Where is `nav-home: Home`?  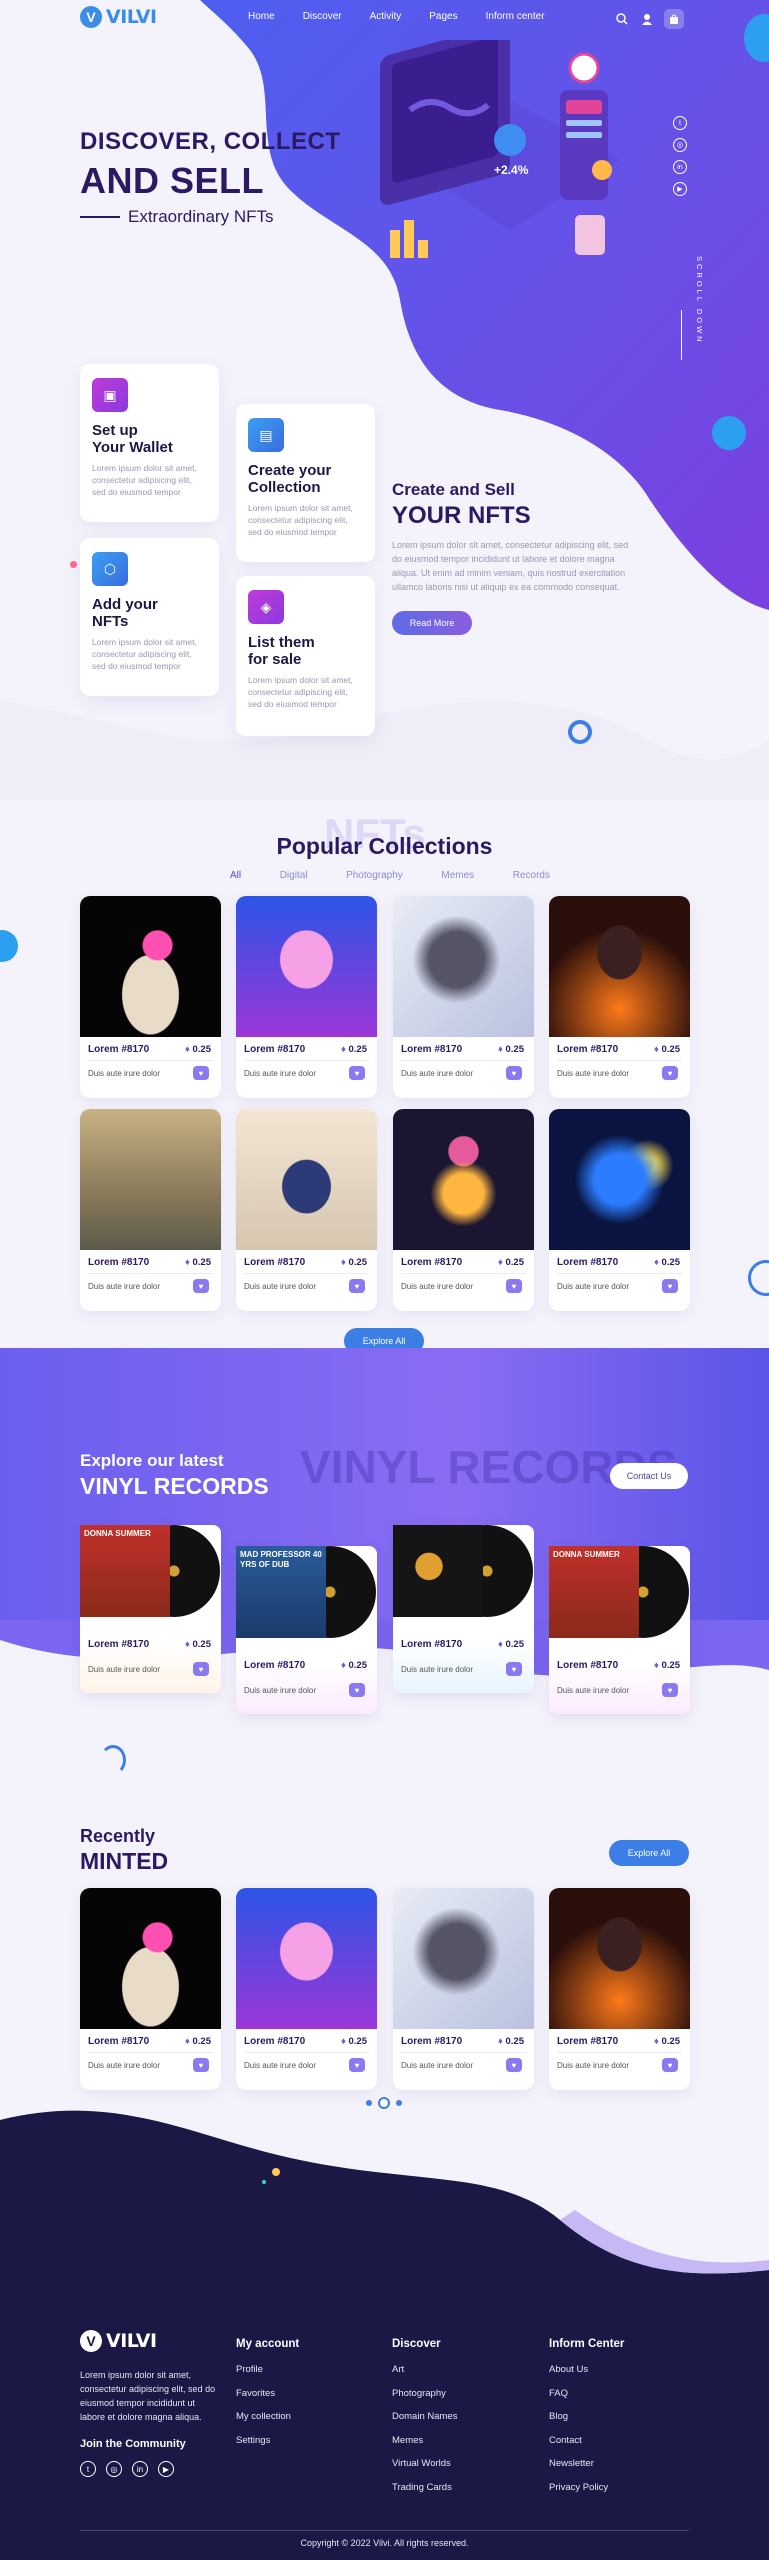
nav-home: Home is located at coordinates (261, 16).